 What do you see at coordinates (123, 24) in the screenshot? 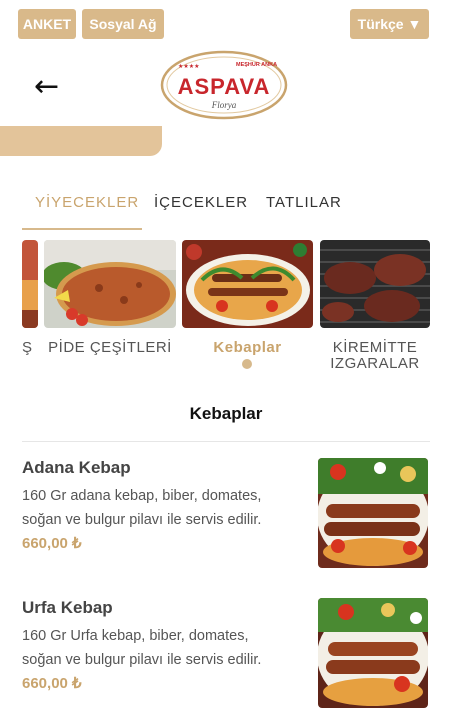
I see `social-network-button: Sosyal Ağ` at bounding box center [123, 24].